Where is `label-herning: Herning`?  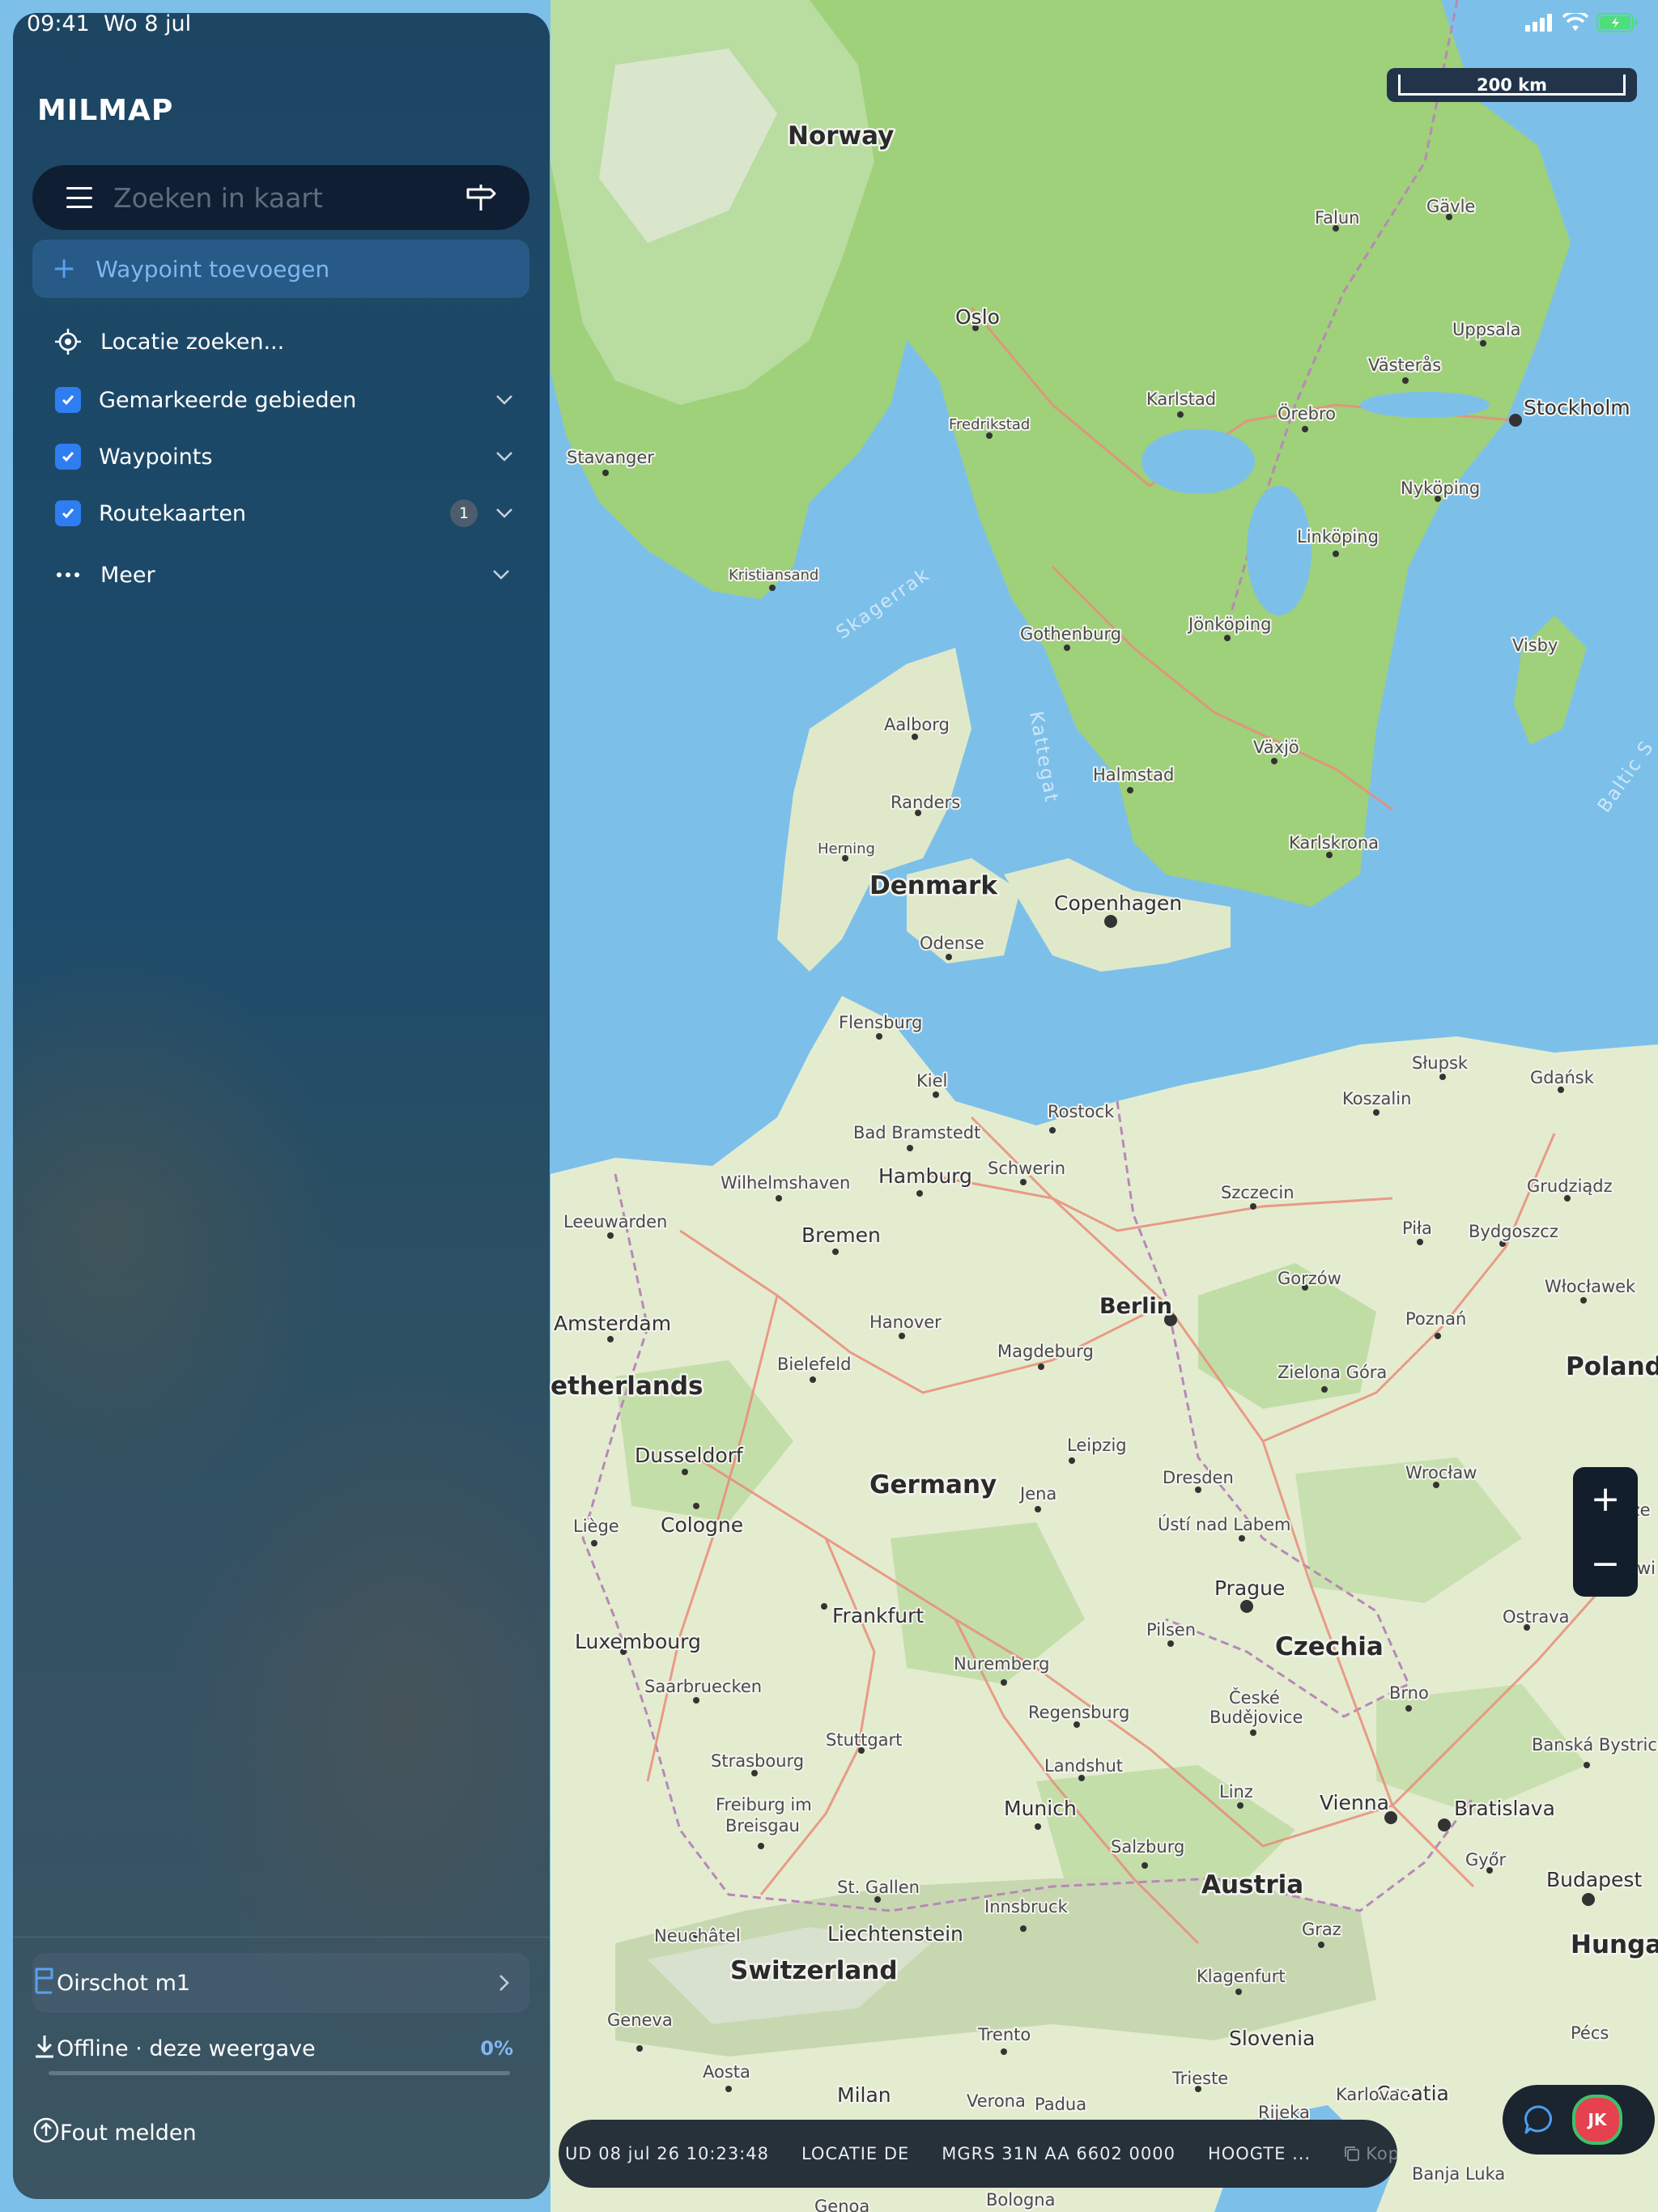
label-herning: Herning is located at coordinates (846, 849).